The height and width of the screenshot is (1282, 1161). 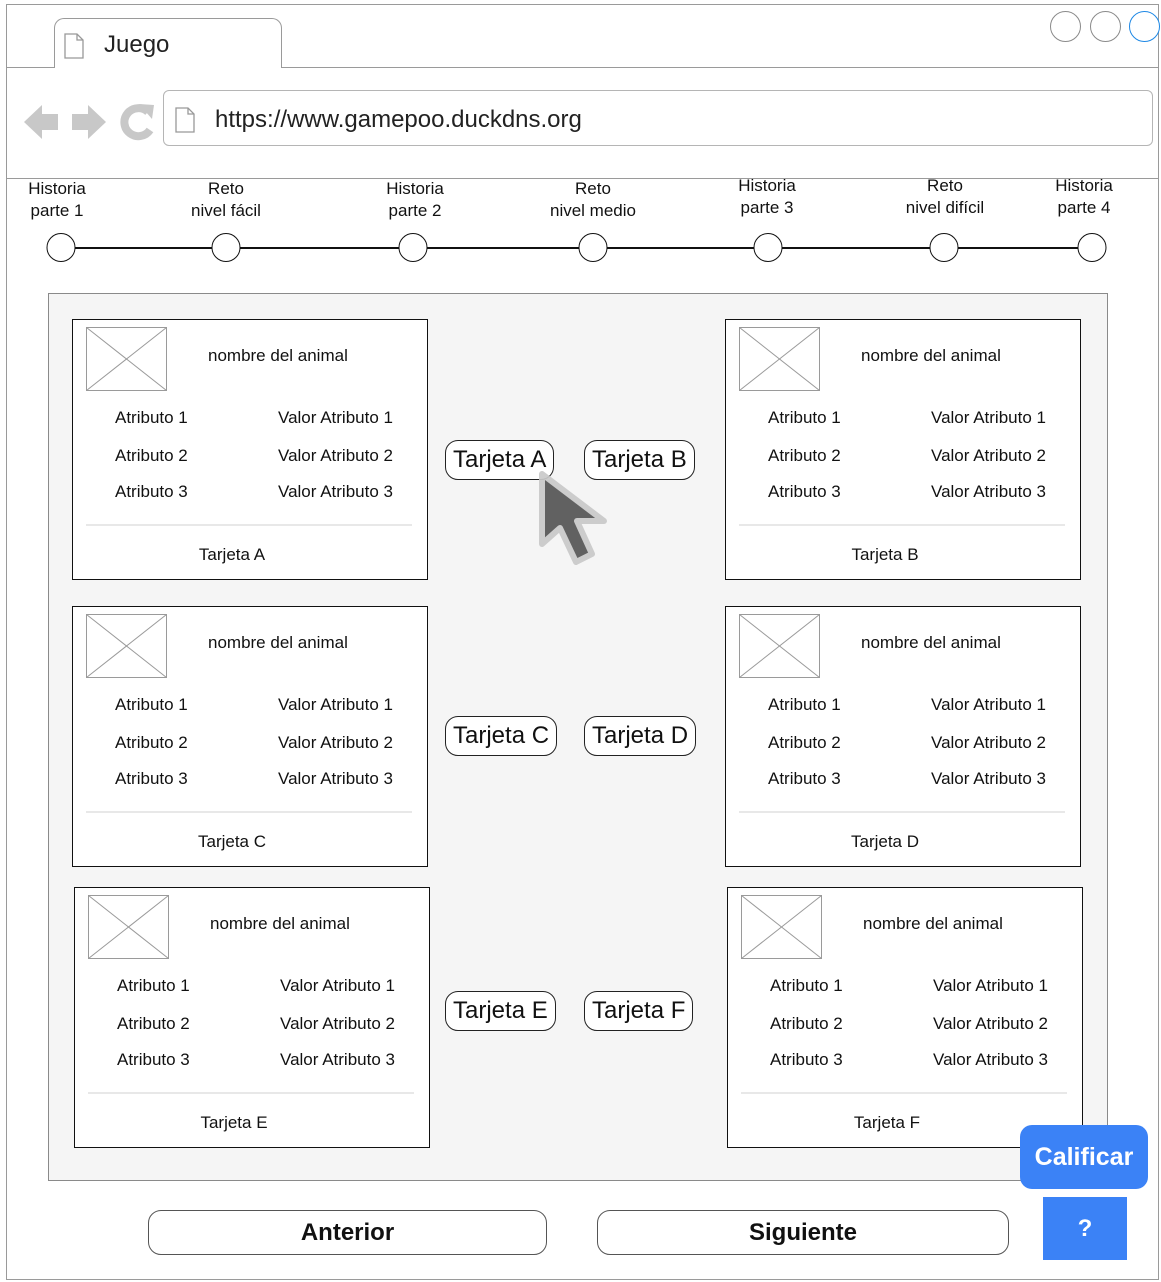 I want to click on step-label: Historia parte 1, so click(x=57, y=200).